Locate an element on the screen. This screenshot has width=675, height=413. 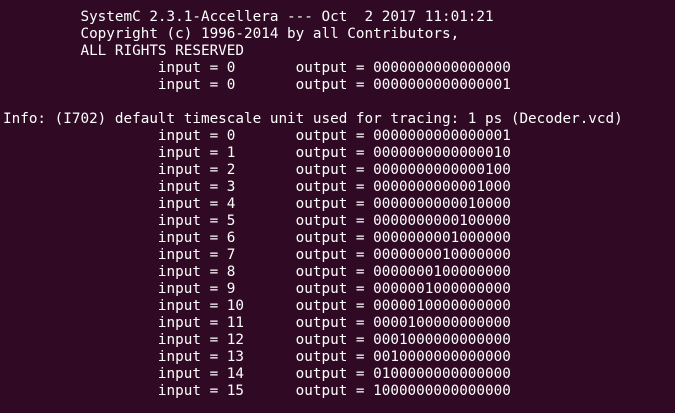
terminal-line: input = 12 output = 0001000000000000 is located at coordinates (257, 340).